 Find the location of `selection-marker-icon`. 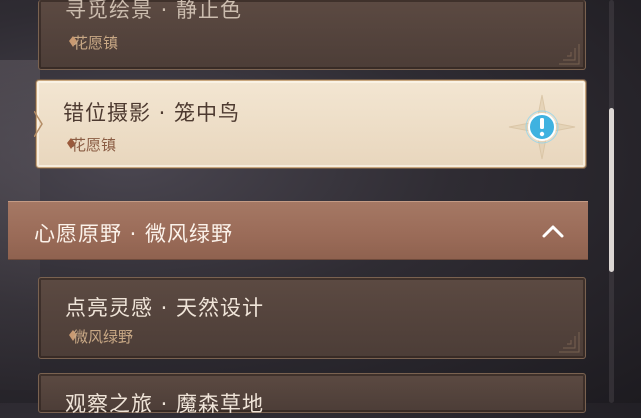

selection-marker-icon is located at coordinates (38, 124).